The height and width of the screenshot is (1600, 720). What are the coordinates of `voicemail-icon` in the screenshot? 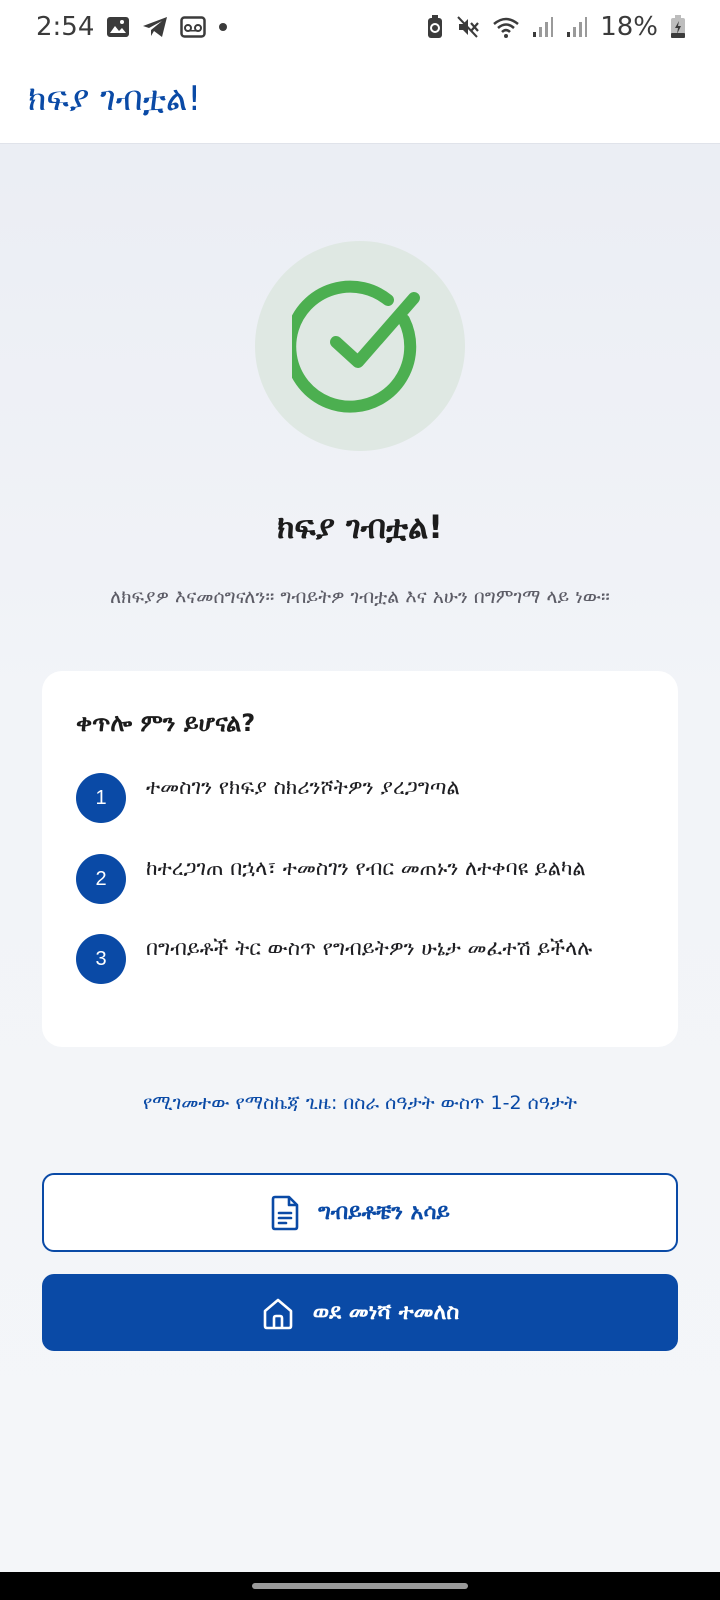 It's located at (193, 27).